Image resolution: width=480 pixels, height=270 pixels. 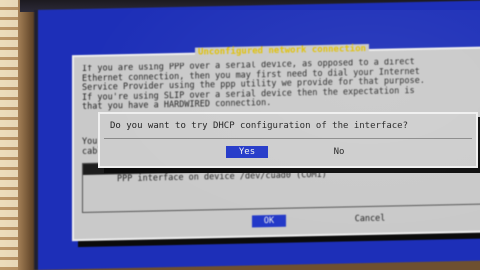 What do you see at coordinates (247, 152) in the screenshot?
I see `yes-button: Yes` at bounding box center [247, 152].